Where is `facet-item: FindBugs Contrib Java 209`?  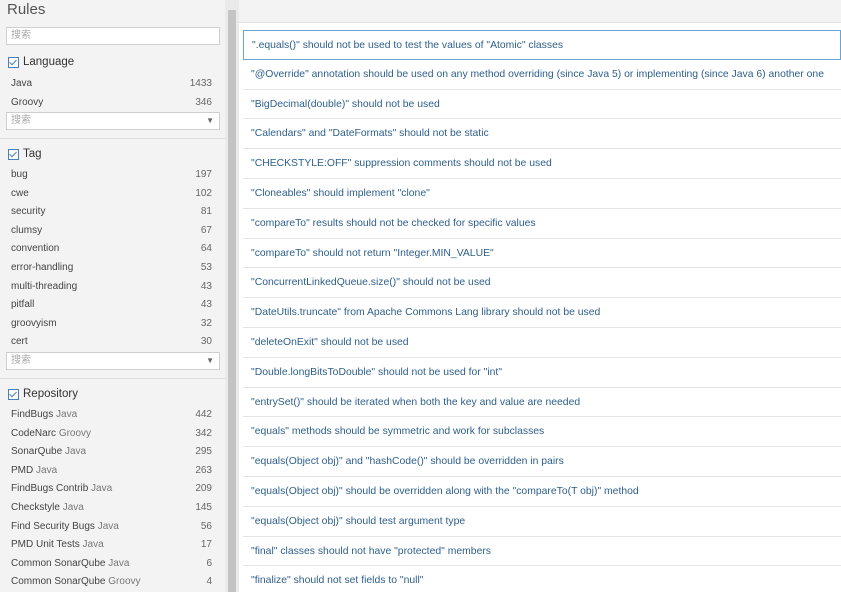 facet-item: FindBugs Contrib Java 209 is located at coordinates (112, 489).